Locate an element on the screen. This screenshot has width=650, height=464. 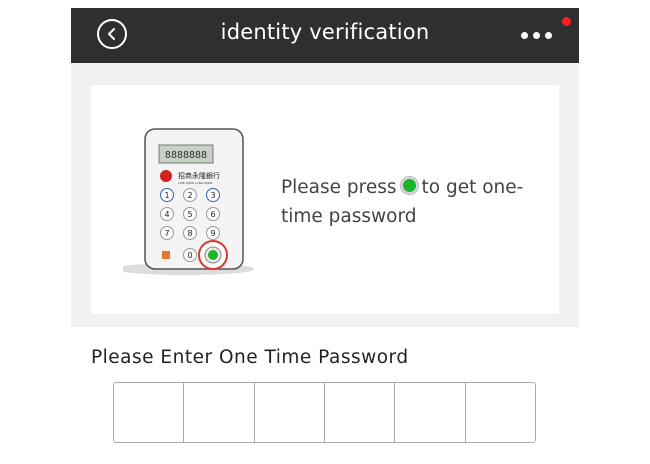
header-bar: identity verification is located at coordinates (325, 35).